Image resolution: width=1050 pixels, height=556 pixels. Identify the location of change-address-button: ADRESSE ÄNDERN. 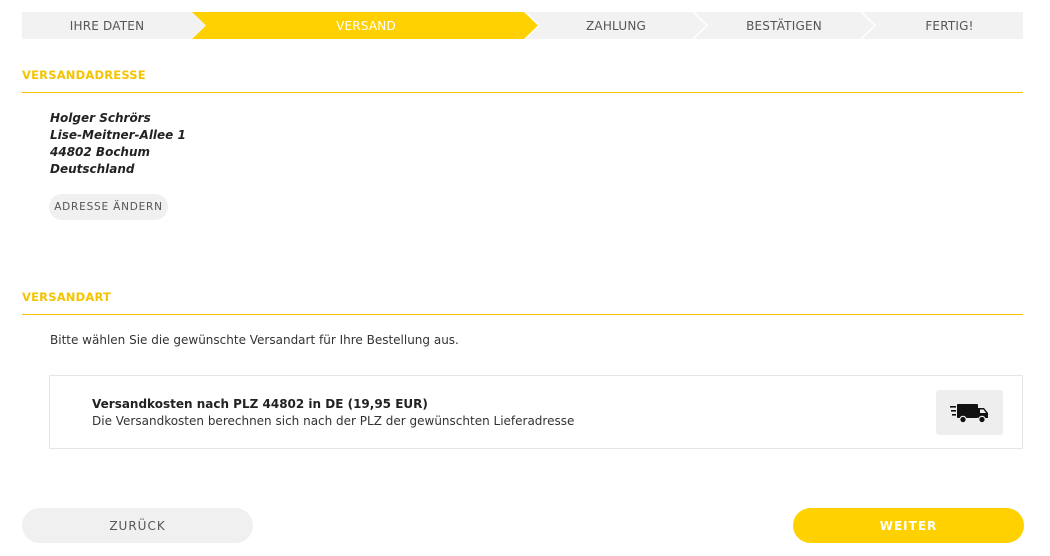
(108, 207).